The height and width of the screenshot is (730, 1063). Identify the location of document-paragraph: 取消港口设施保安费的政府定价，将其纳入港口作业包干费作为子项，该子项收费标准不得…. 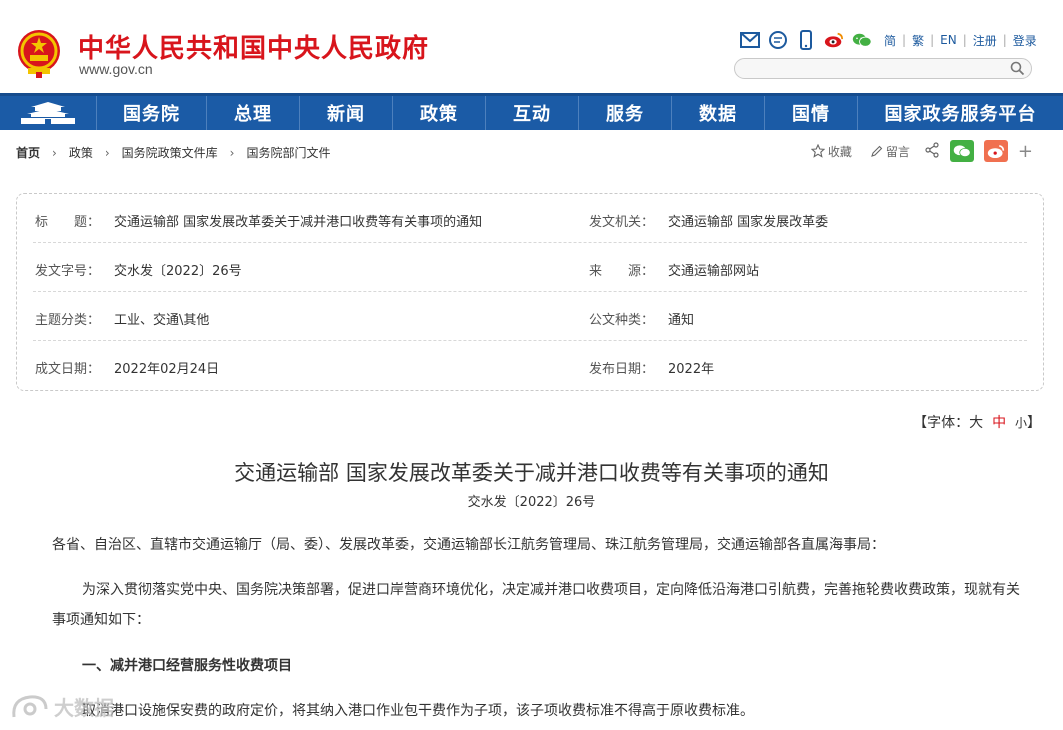
(418, 711).